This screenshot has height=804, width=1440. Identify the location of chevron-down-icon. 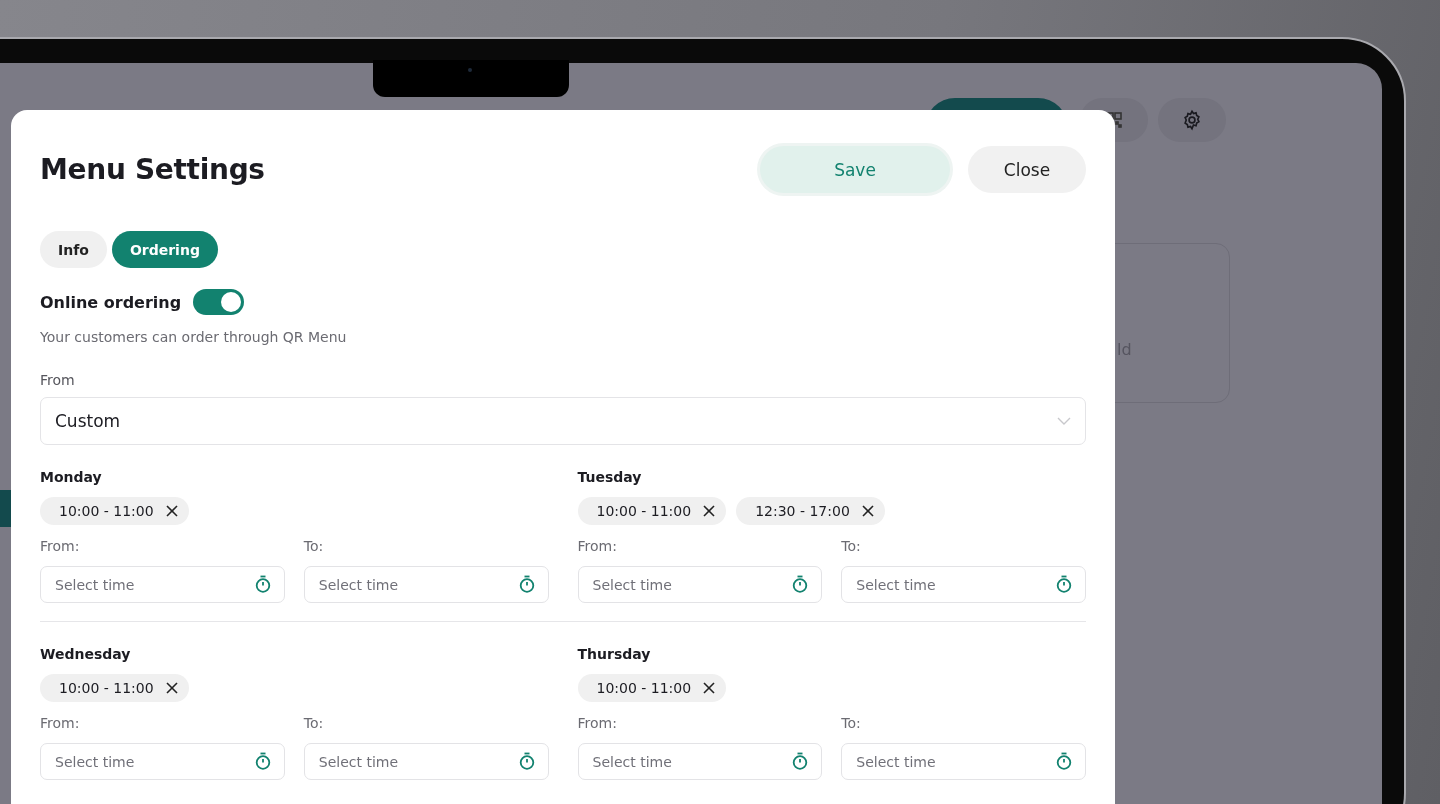
(1064, 421).